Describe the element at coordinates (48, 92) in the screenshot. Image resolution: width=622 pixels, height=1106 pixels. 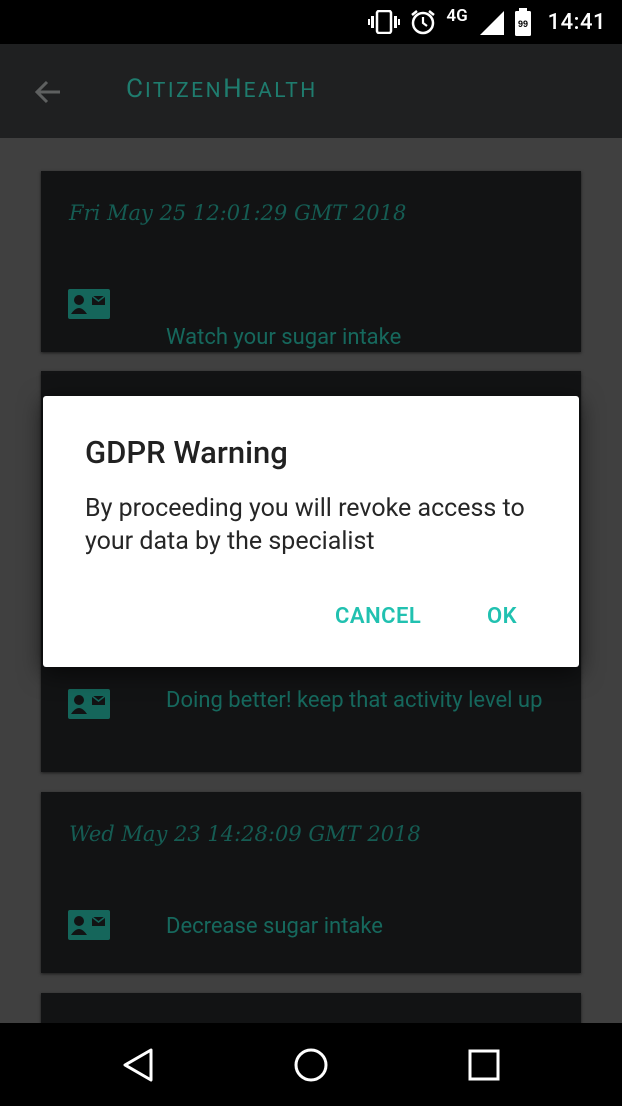
I see `arrow-back-icon` at that location.